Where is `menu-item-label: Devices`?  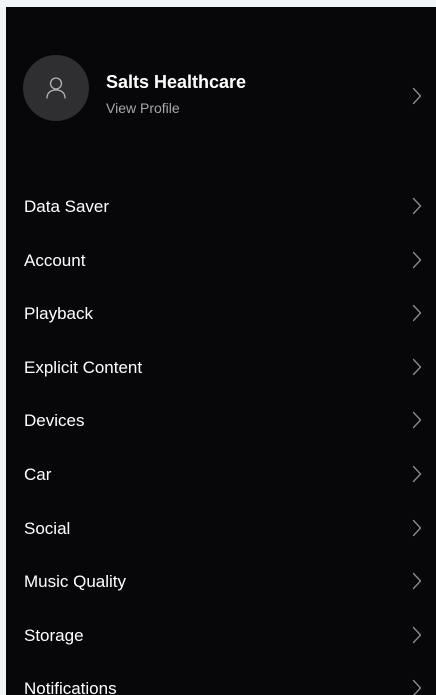 menu-item-label: Devices is located at coordinates (54, 421).